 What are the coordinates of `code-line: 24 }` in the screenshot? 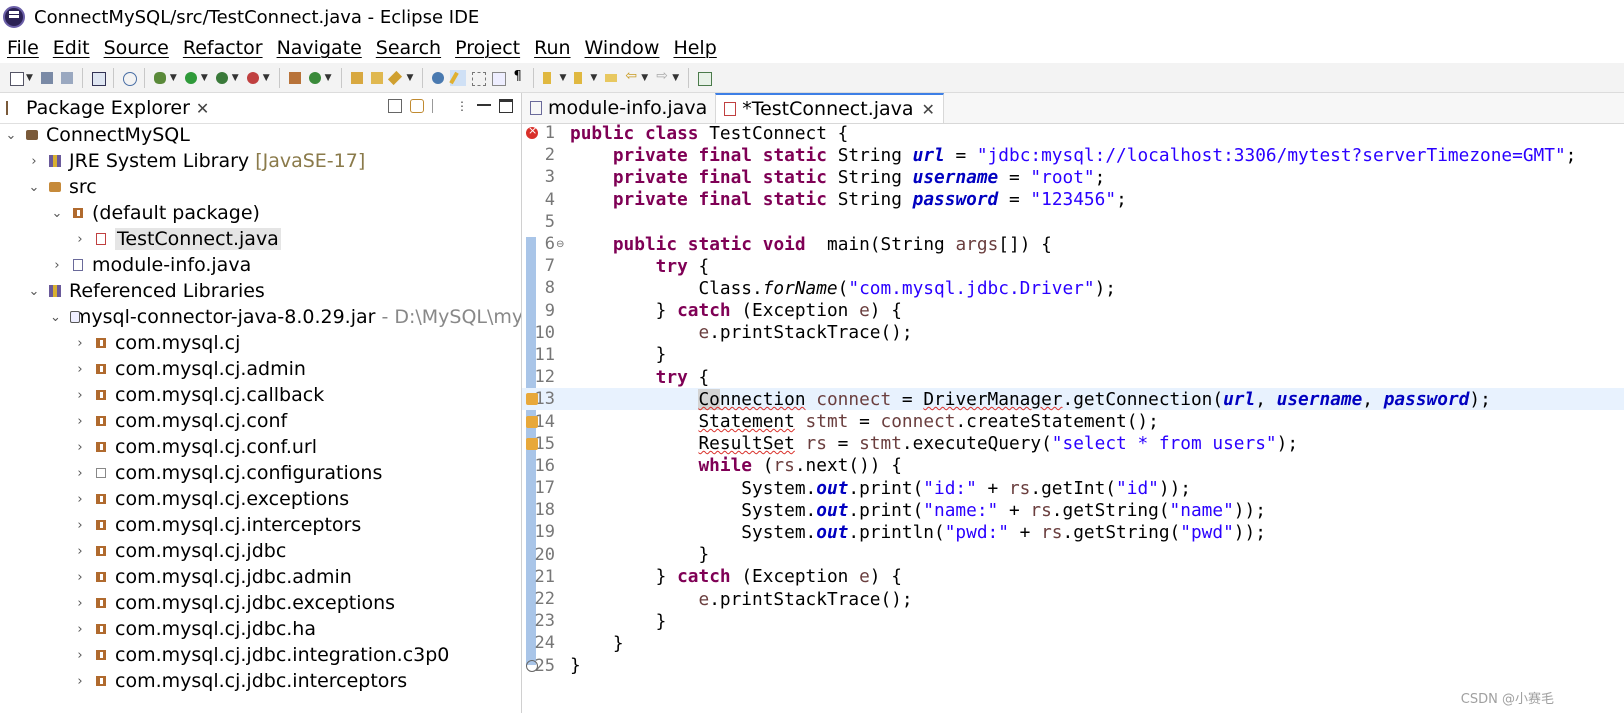 It's located at (1073, 643).